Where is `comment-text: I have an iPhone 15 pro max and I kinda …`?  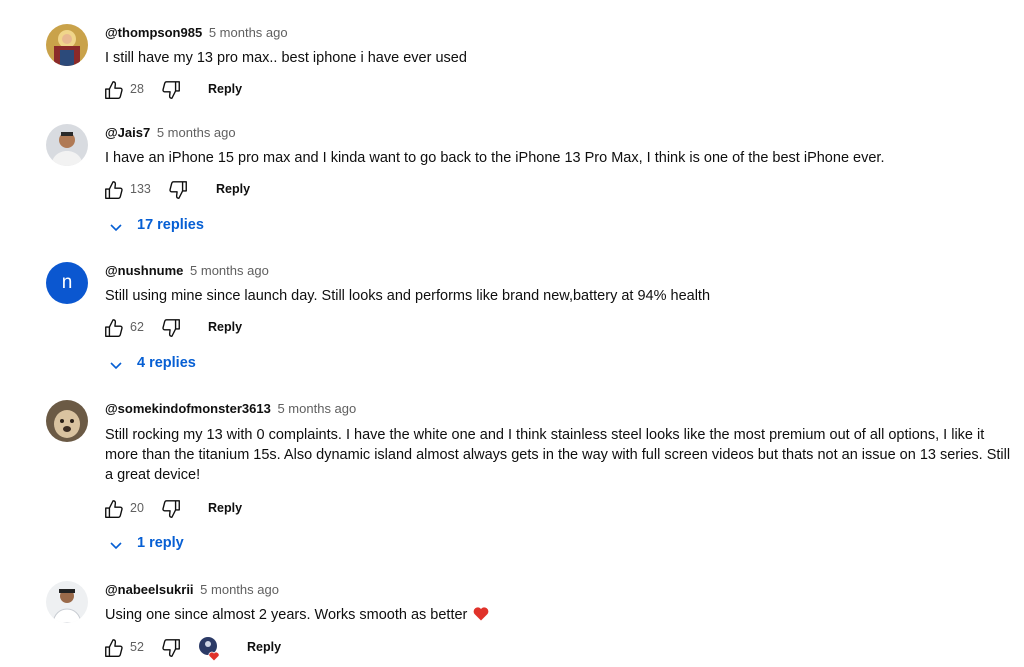
comment-text: I have an iPhone 15 pro max and I kinda … is located at coordinates (495, 158).